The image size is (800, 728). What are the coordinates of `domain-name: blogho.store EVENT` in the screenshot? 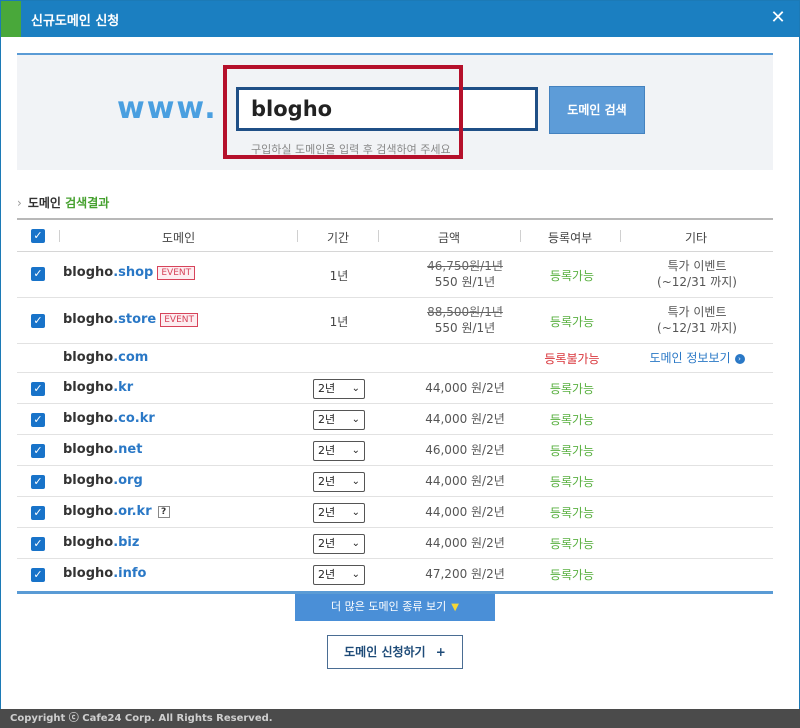 It's located at (131, 319).